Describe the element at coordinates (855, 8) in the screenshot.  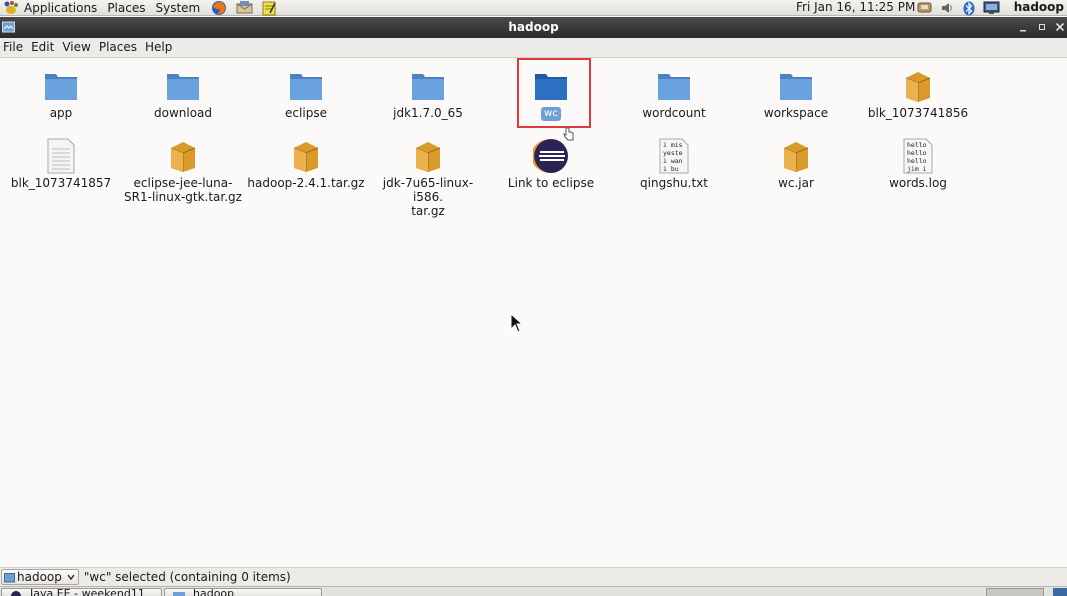
I see `panel-clock: Fri Jan 16, 11:25 PM` at that location.